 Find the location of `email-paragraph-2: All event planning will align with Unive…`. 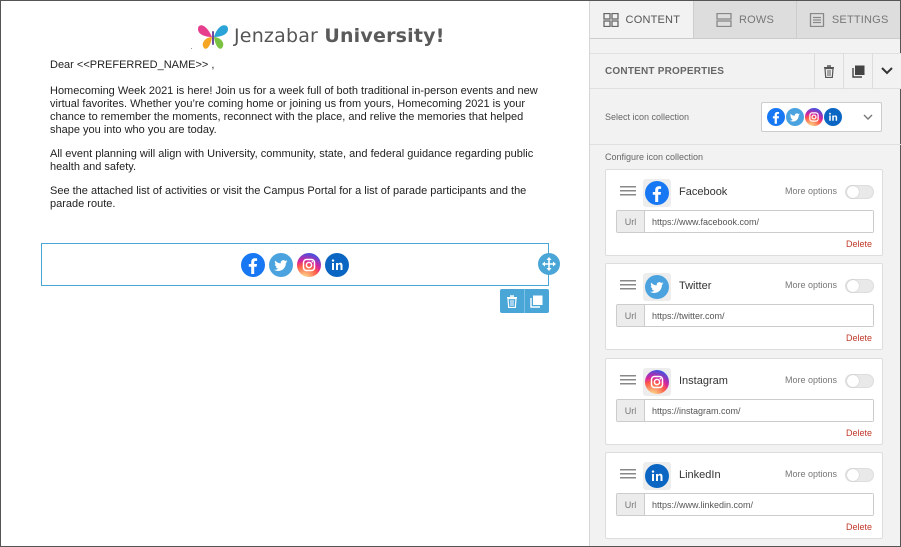

email-paragraph-2: All event planning will align with Unive… is located at coordinates (292, 160).